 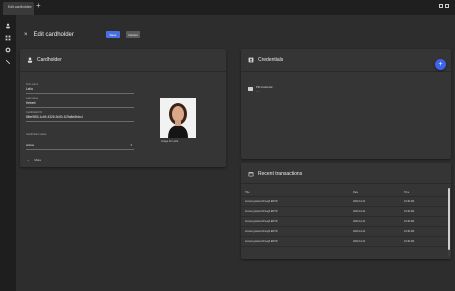 I want to click on credential-item: PIN credential ----, so click(x=260, y=89).